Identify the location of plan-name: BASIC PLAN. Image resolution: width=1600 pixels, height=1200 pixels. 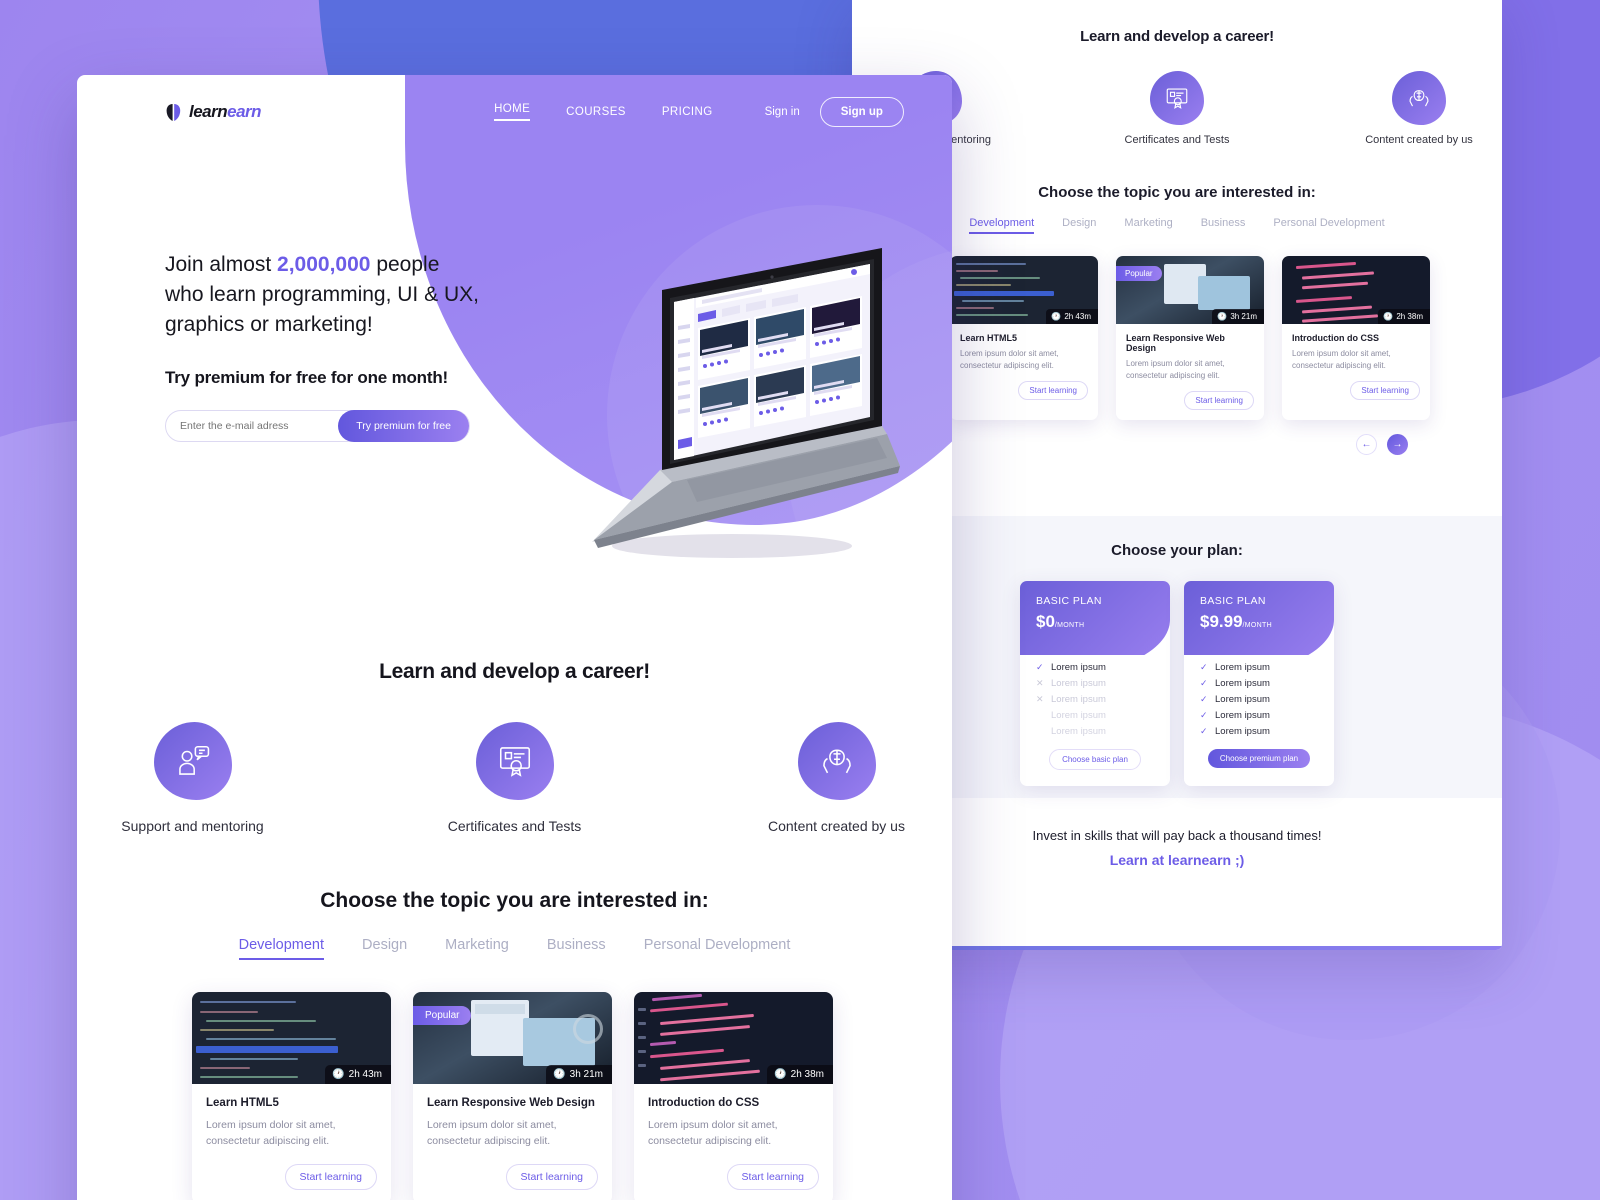
(1069, 601).